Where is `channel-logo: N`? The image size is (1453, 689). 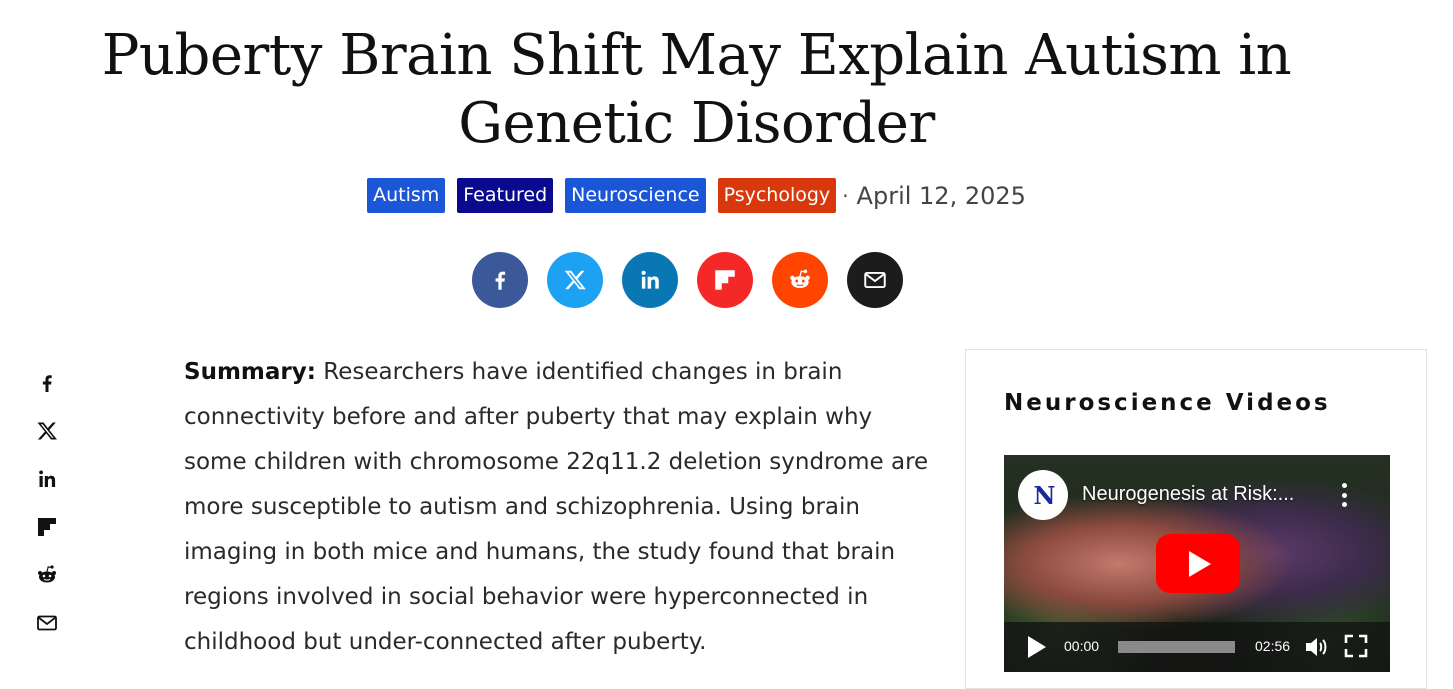 channel-logo: N is located at coordinates (1043, 495).